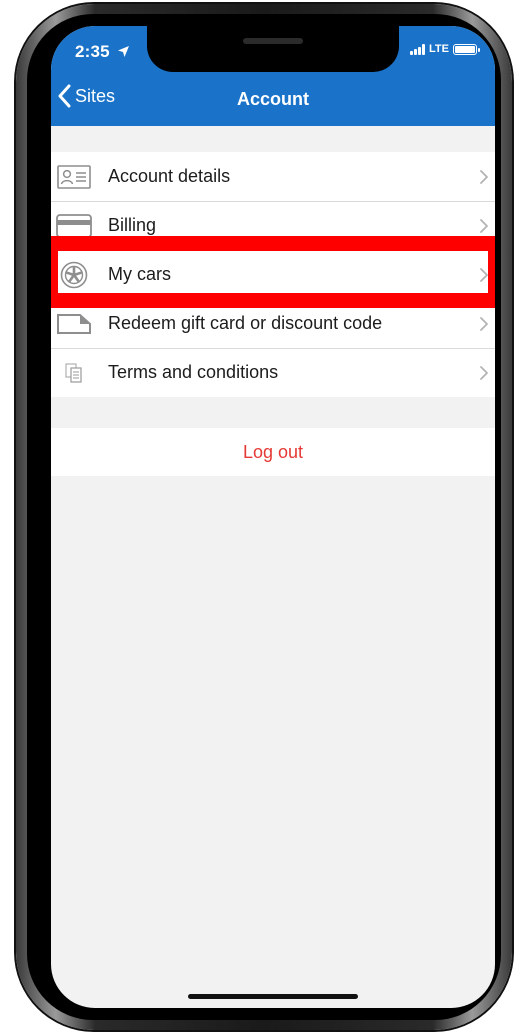 This screenshot has height=1034, width=516. I want to click on id-card-icon, so click(74, 177).